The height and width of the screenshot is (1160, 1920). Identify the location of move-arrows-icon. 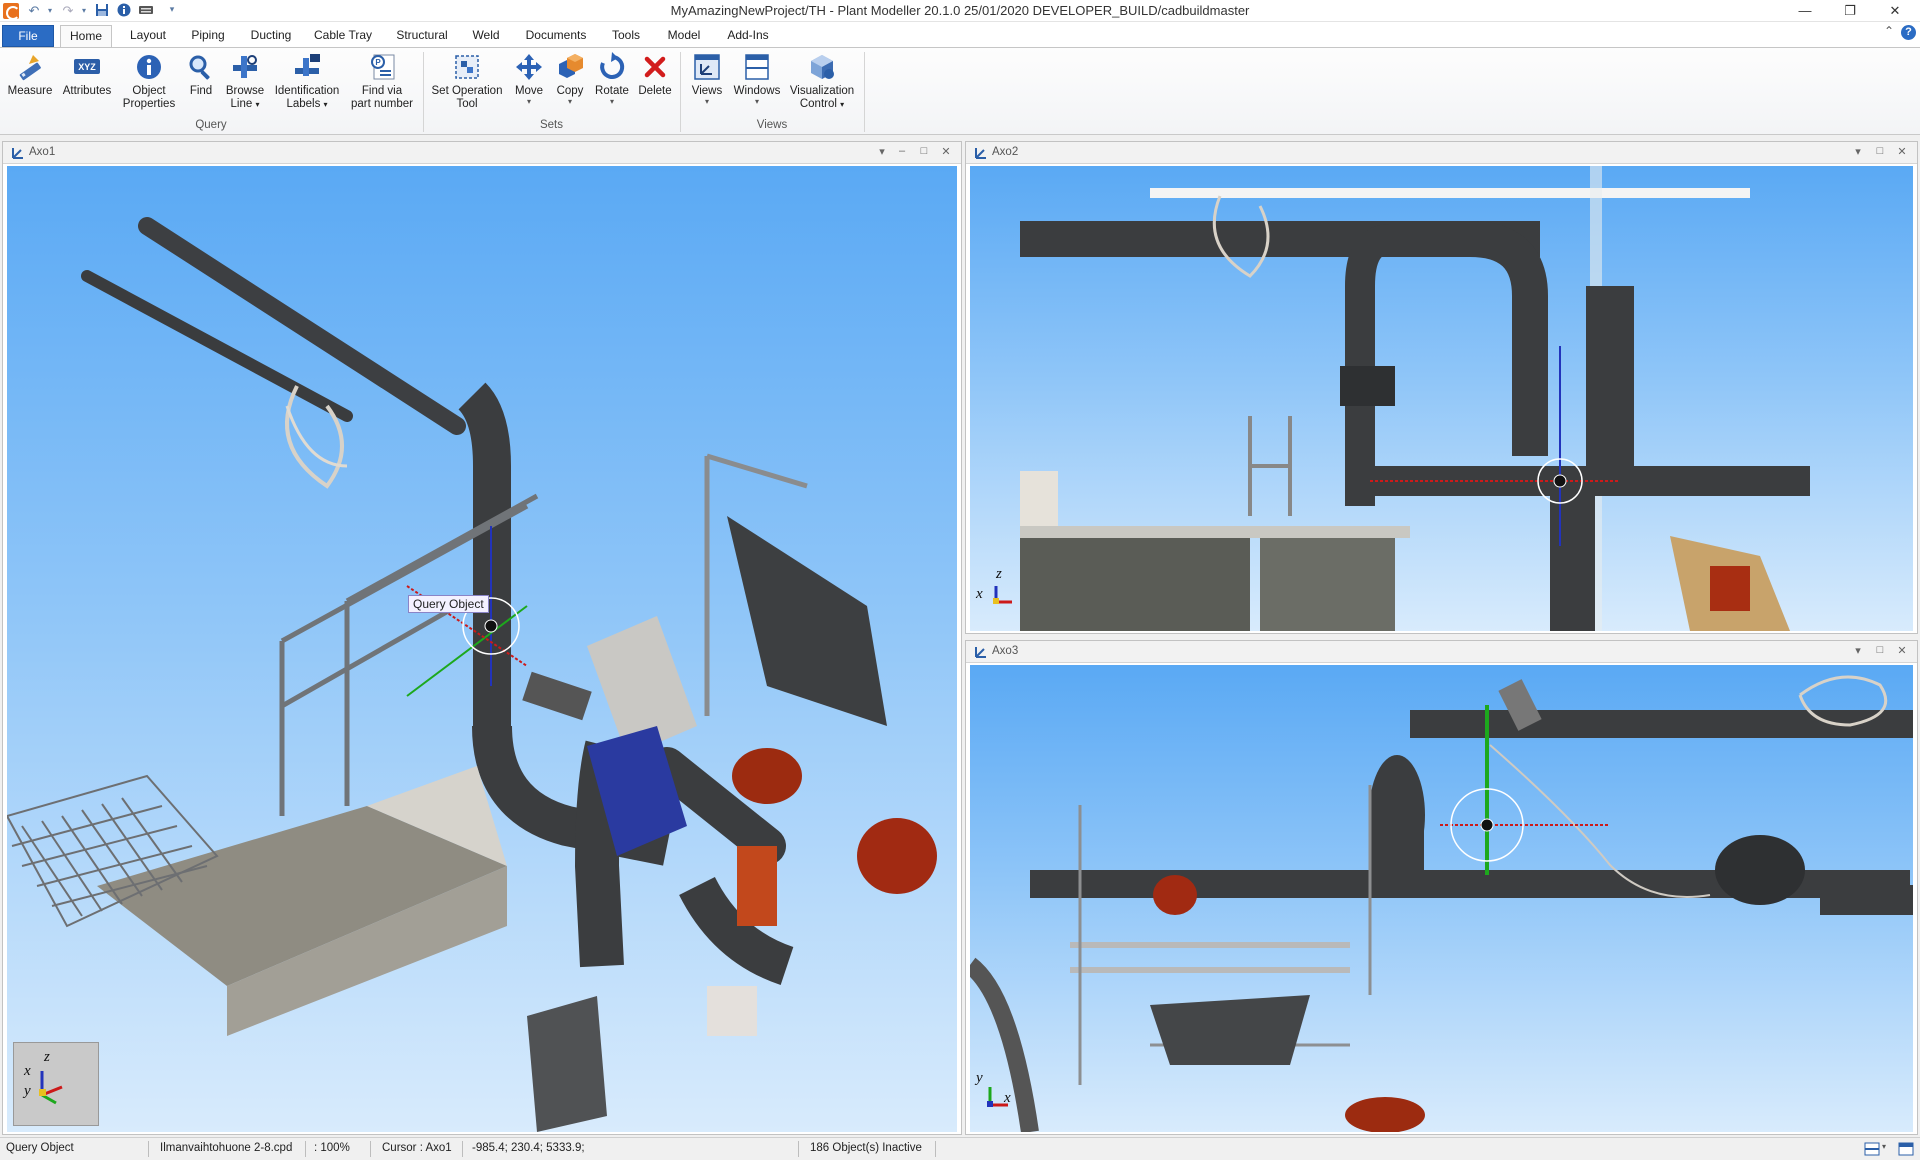
(529, 67).